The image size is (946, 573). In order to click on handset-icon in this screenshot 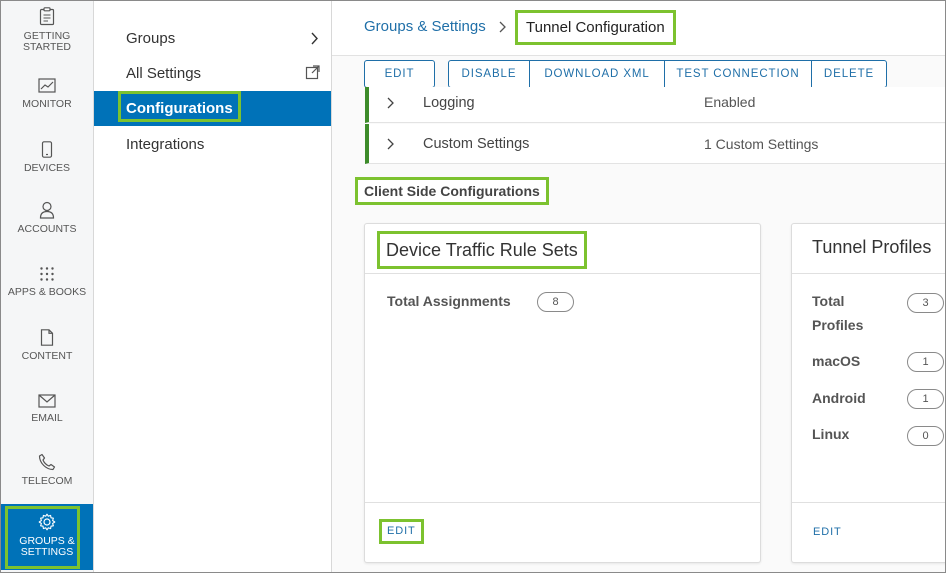, I will do `click(47, 462)`.